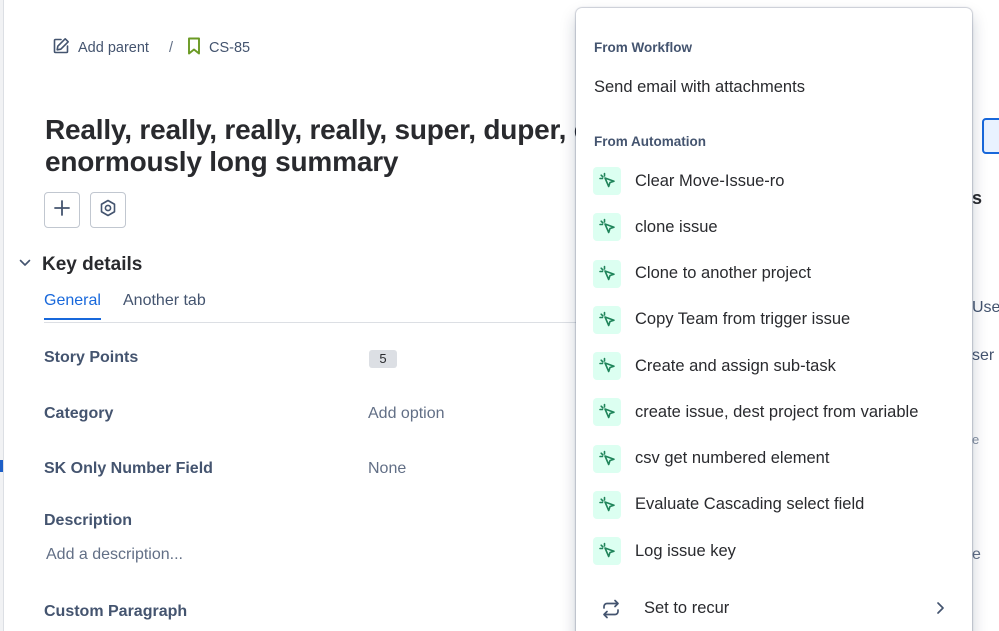 This screenshot has height=631, width=999. Describe the element at coordinates (151, 48) in the screenshot. I see `breadcrumb: Add parent / CS-85` at that location.